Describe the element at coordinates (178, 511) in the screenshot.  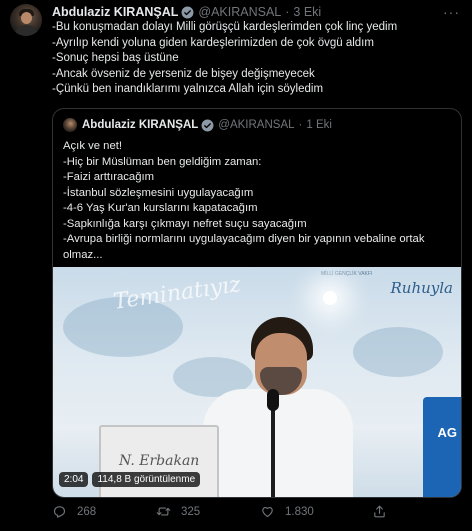
I see `retweet-button: 325` at that location.